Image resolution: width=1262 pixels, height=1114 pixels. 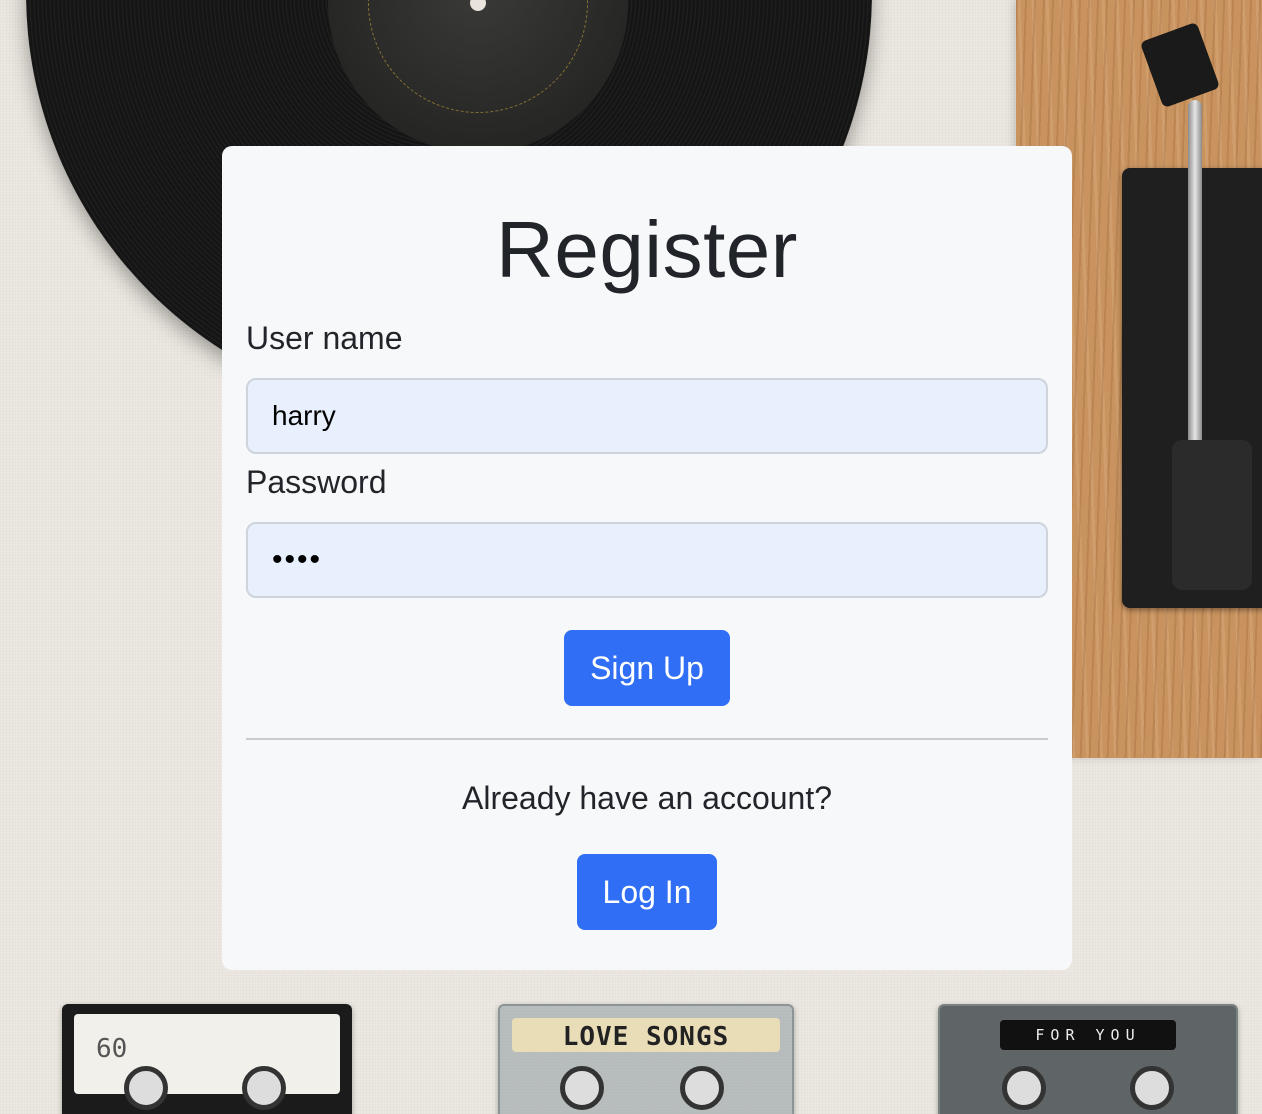 What do you see at coordinates (647, 739) in the screenshot?
I see `divider` at bounding box center [647, 739].